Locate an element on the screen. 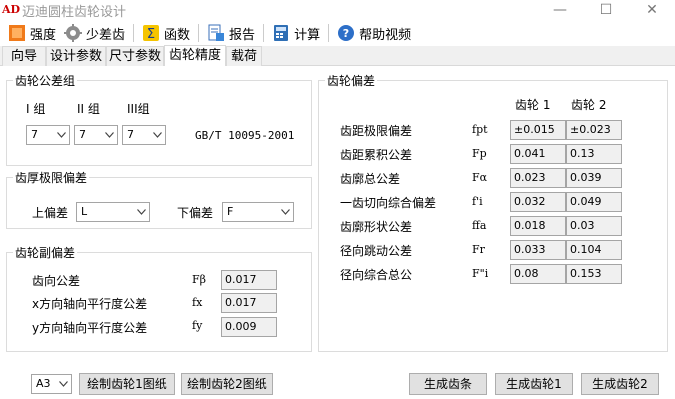 The width and height of the screenshot is (675, 399). gear1-column-header: 齿轮 1 is located at coordinates (533, 105).